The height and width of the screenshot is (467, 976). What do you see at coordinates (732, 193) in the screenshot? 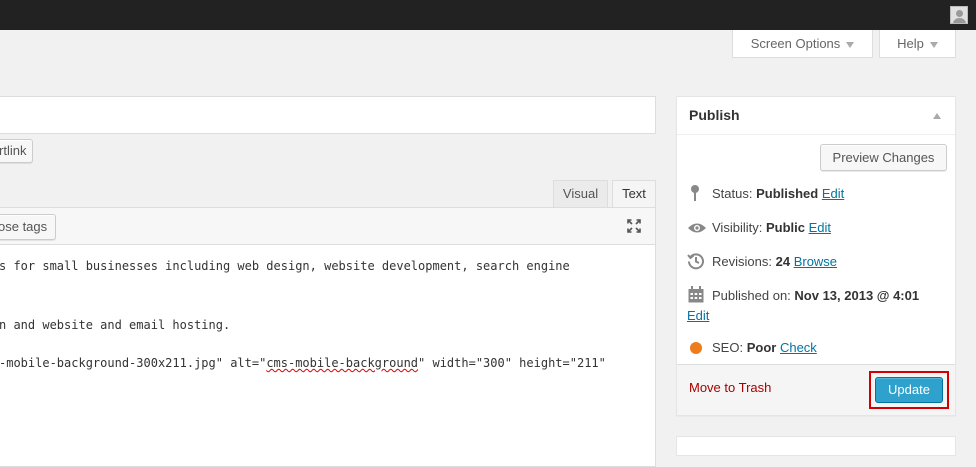
I see `status-label: Status:` at bounding box center [732, 193].